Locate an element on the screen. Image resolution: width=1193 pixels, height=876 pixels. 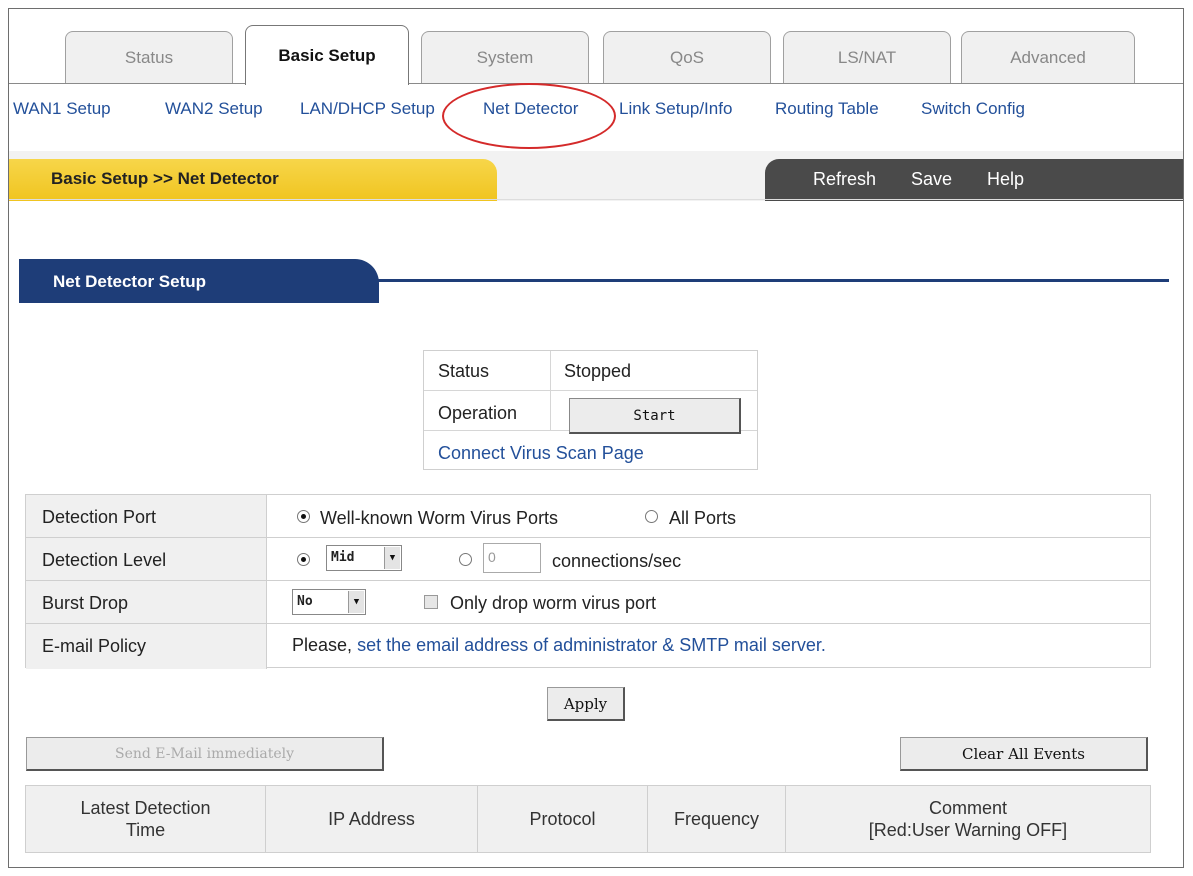
subnav-wan2-setup: WAN2 Setup is located at coordinates (214, 109).